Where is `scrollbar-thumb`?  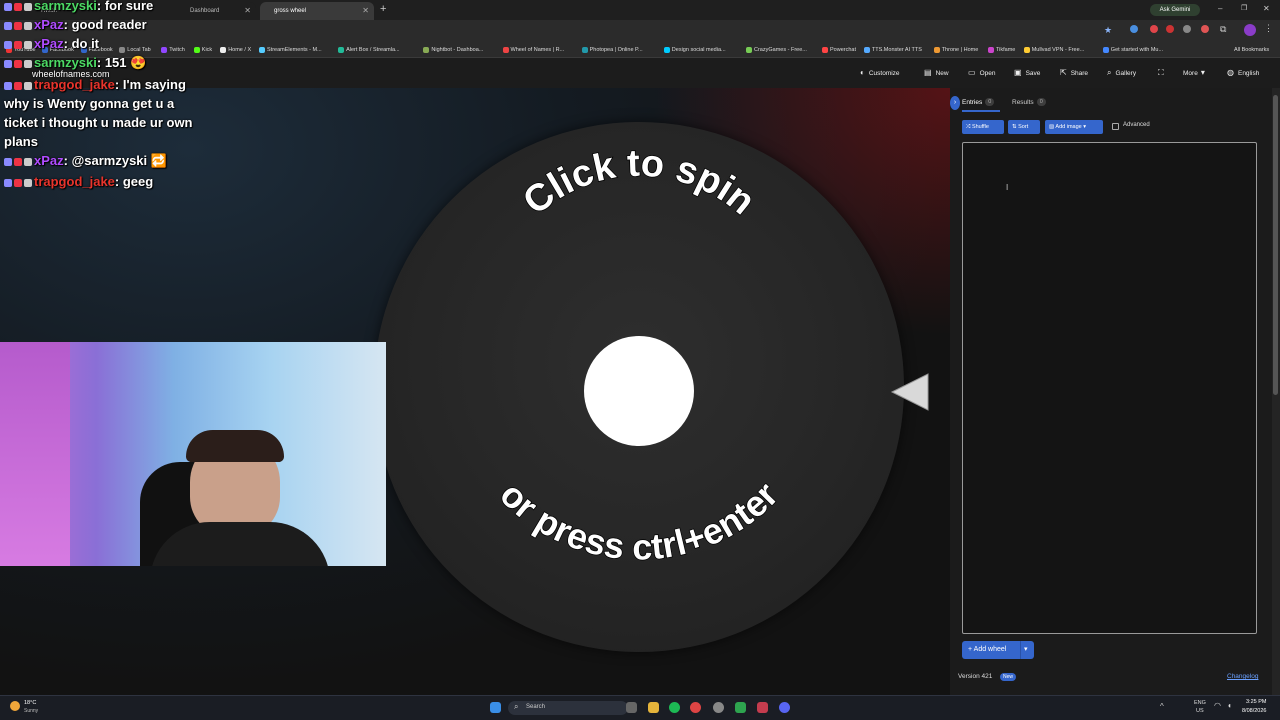
scrollbar-thumb is located at coordinates (1275, 245).